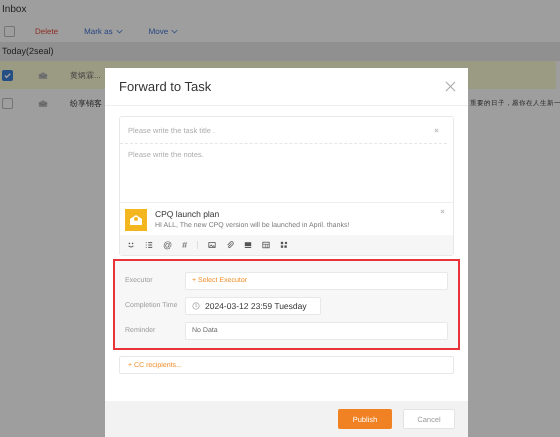 The image size is (560, 437). I want to click on date-value: 2024-03-12 23:59 Tuesday, so click(256, 305).